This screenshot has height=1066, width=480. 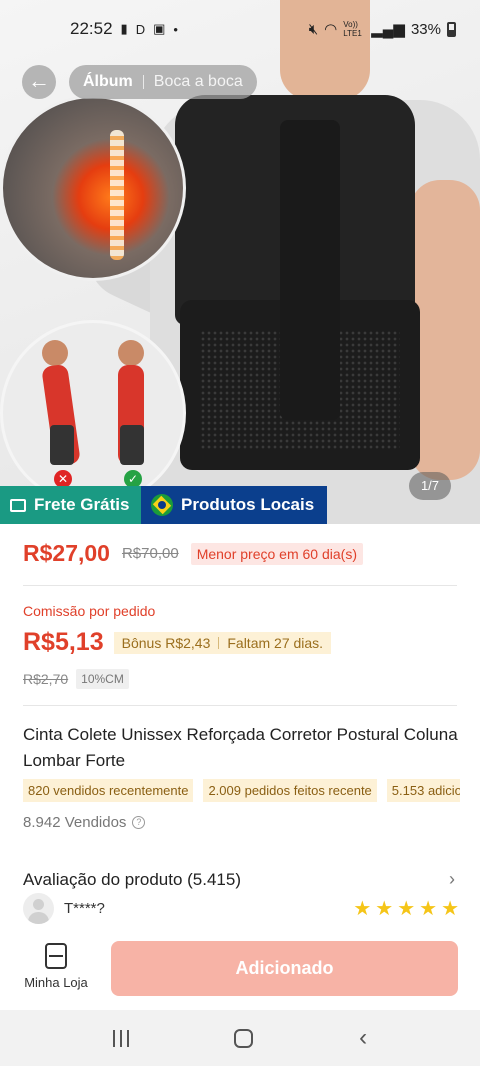 I want to click on review-title: Avaliação do produto (5.415), so click(x=132, y=879).